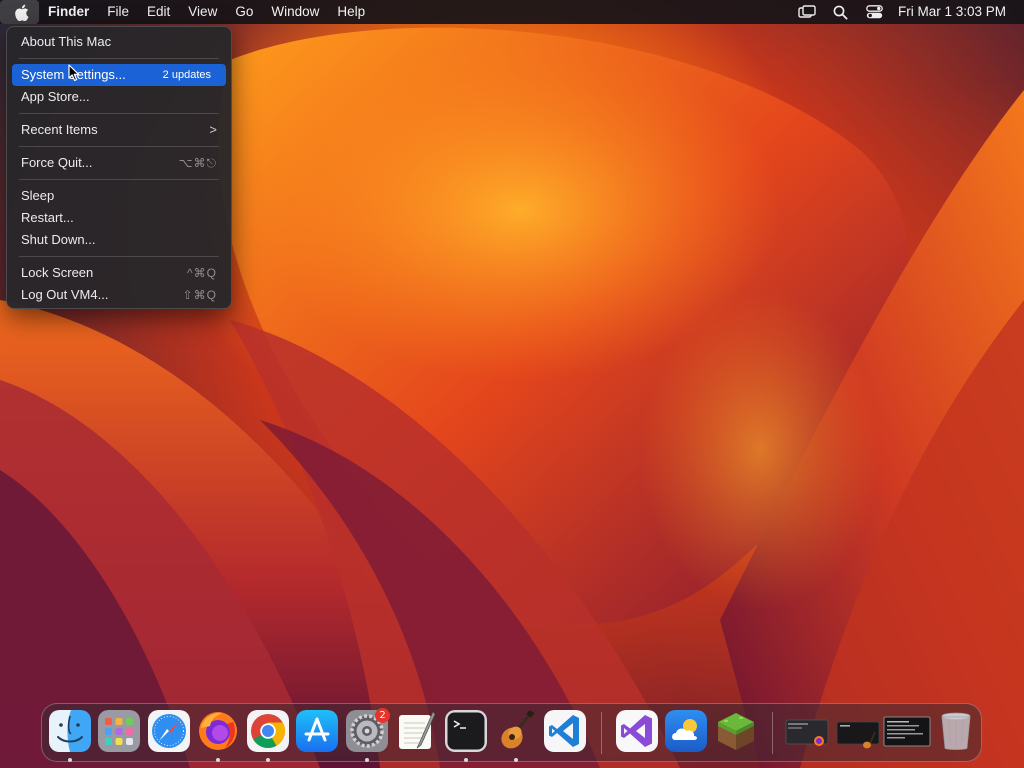 This screenshot has width=1024, height=768. I want to click on firefox-icon, so click(218, 731).